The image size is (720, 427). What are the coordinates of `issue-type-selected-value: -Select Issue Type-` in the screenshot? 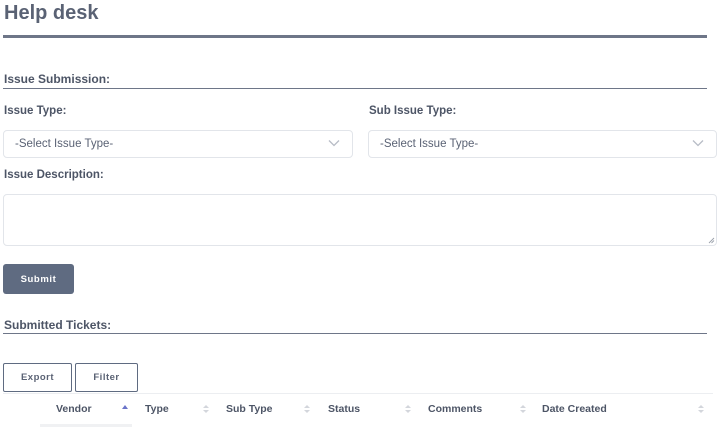 It's located at (64, 144).